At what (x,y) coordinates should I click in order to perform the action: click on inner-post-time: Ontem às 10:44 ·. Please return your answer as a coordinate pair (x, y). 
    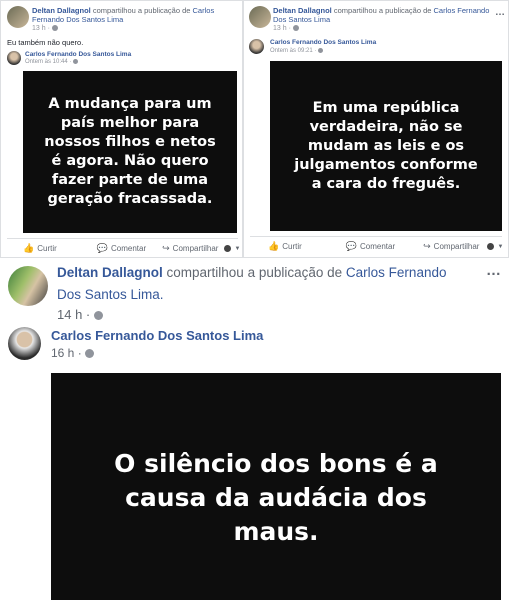
    Looking at the image, I should click on (52, 62).